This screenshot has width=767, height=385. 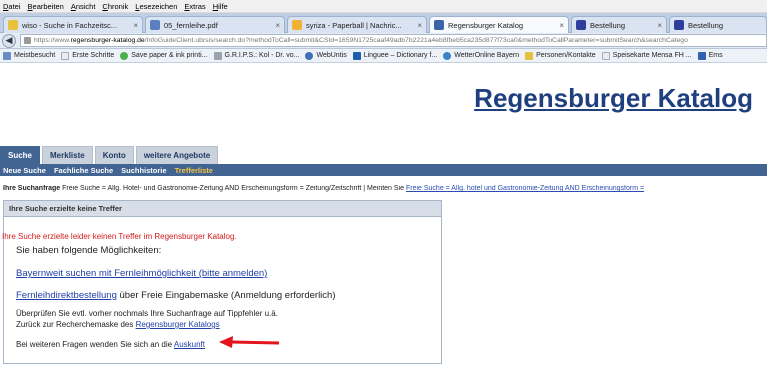 I want to click on tab-konto: Konto, so click(x=114, y=155).